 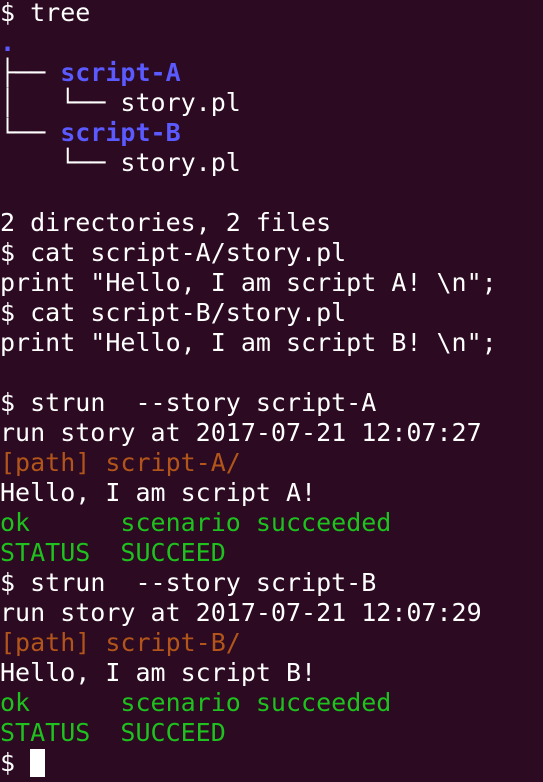 What do you see at coordinates (248, 282) in the screenshot?
I see `terminal-line-cat-a-output: print "Hello, I am script A! \n";` at bounding box center [248, 282].